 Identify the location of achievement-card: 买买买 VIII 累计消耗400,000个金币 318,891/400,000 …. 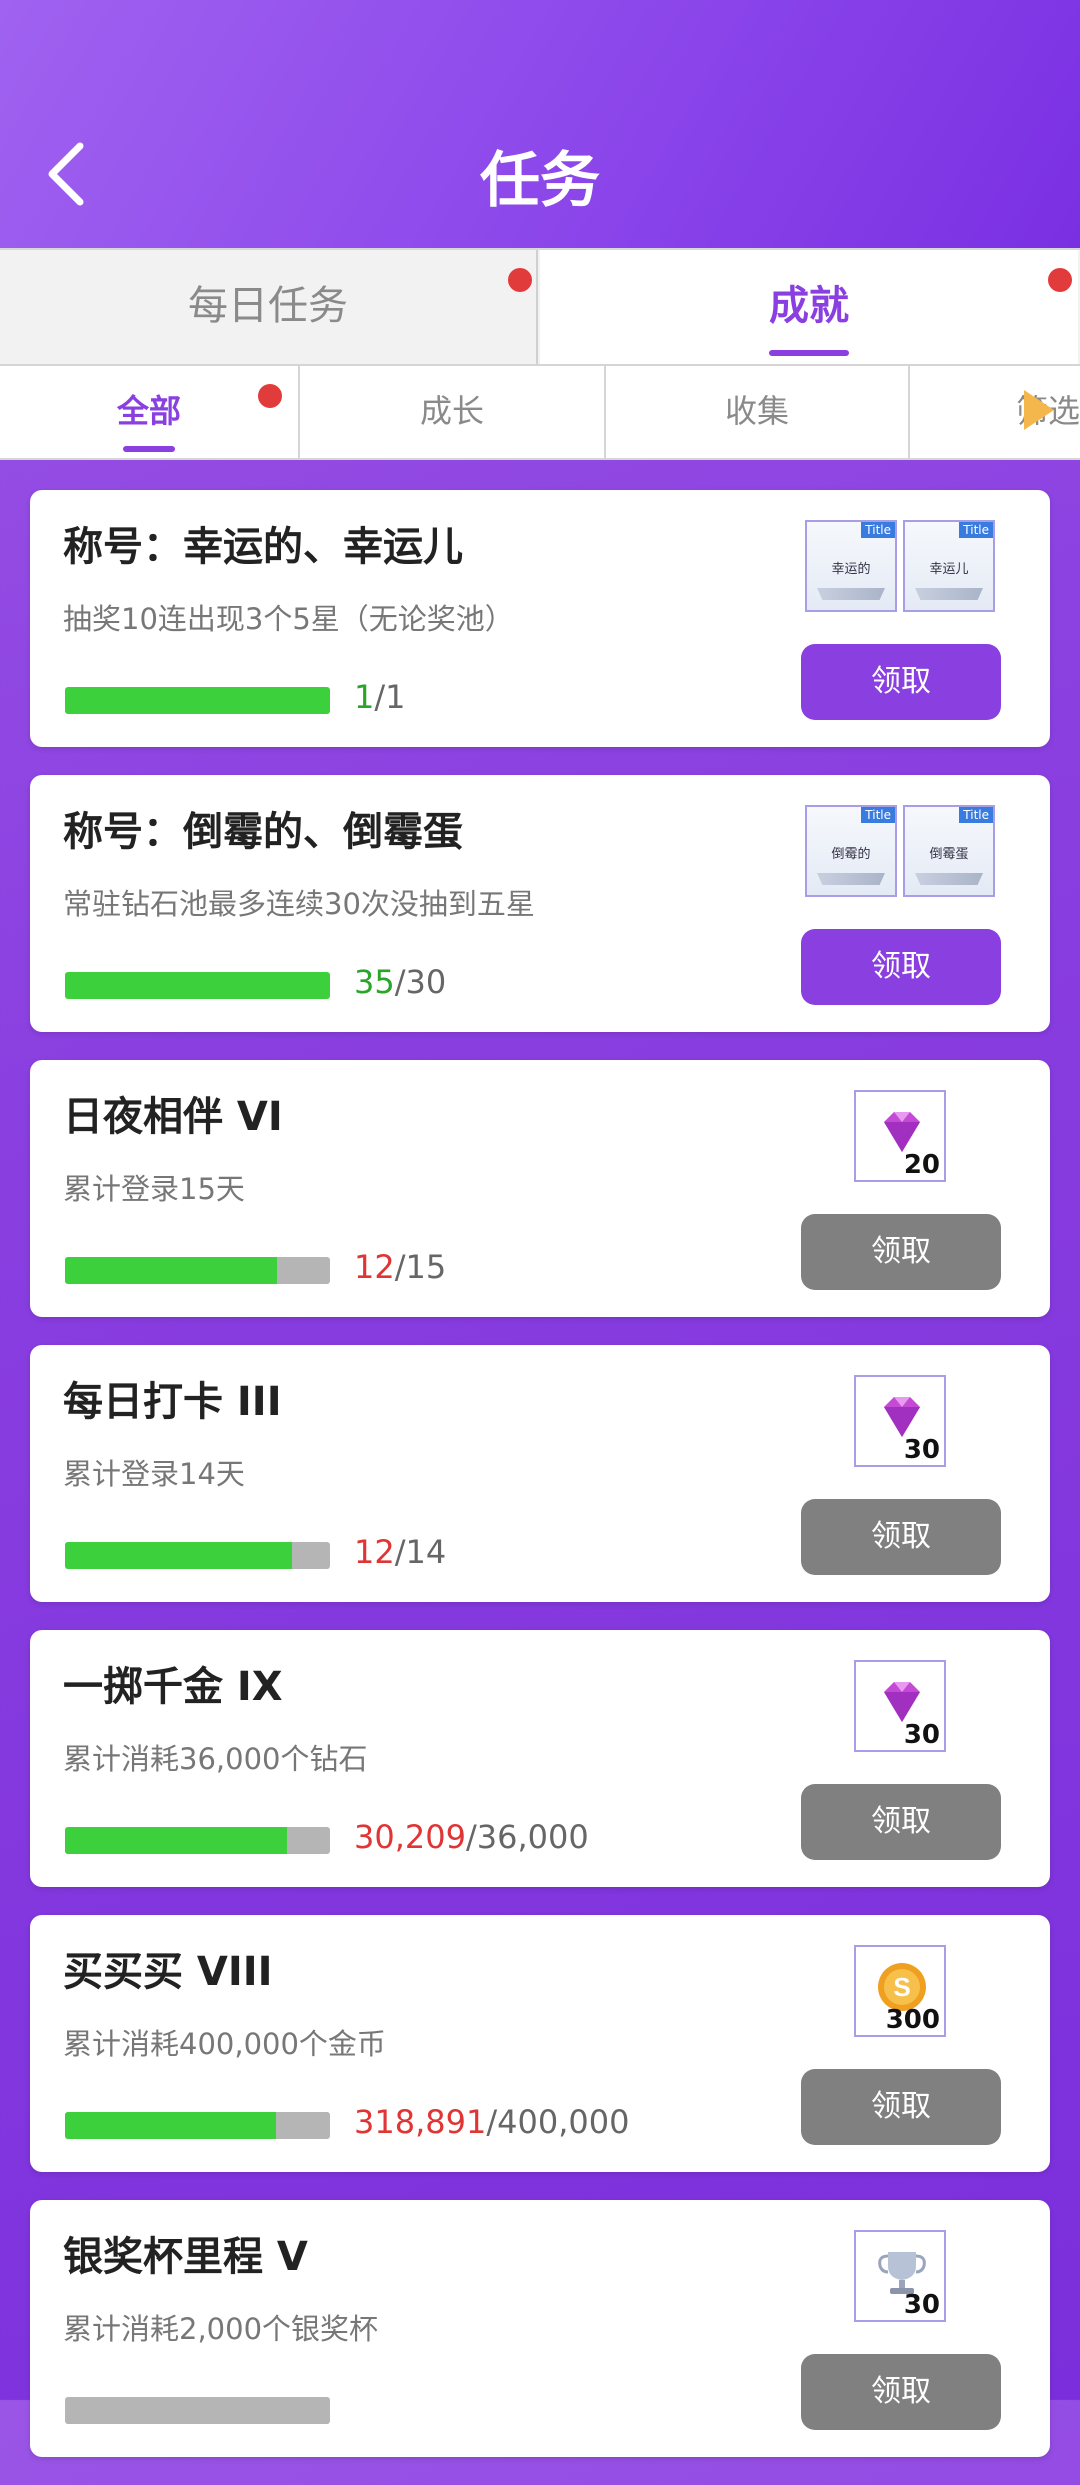
(540, 2043).